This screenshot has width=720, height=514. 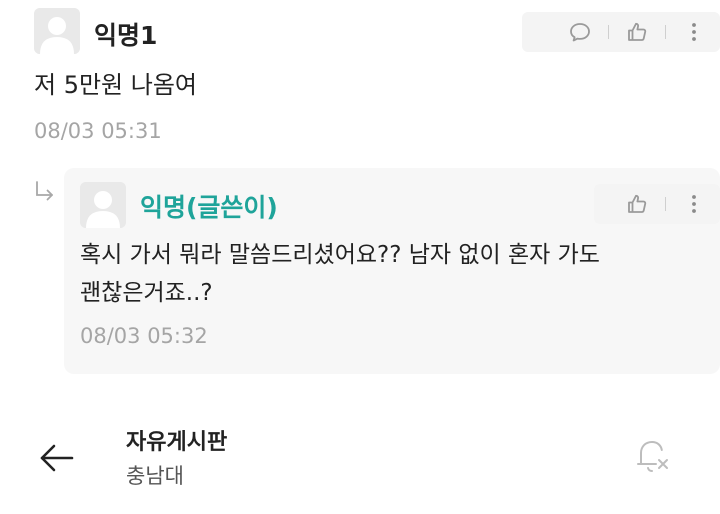 I want to click on speech-bubble-icon, so click(x=580, y=32).